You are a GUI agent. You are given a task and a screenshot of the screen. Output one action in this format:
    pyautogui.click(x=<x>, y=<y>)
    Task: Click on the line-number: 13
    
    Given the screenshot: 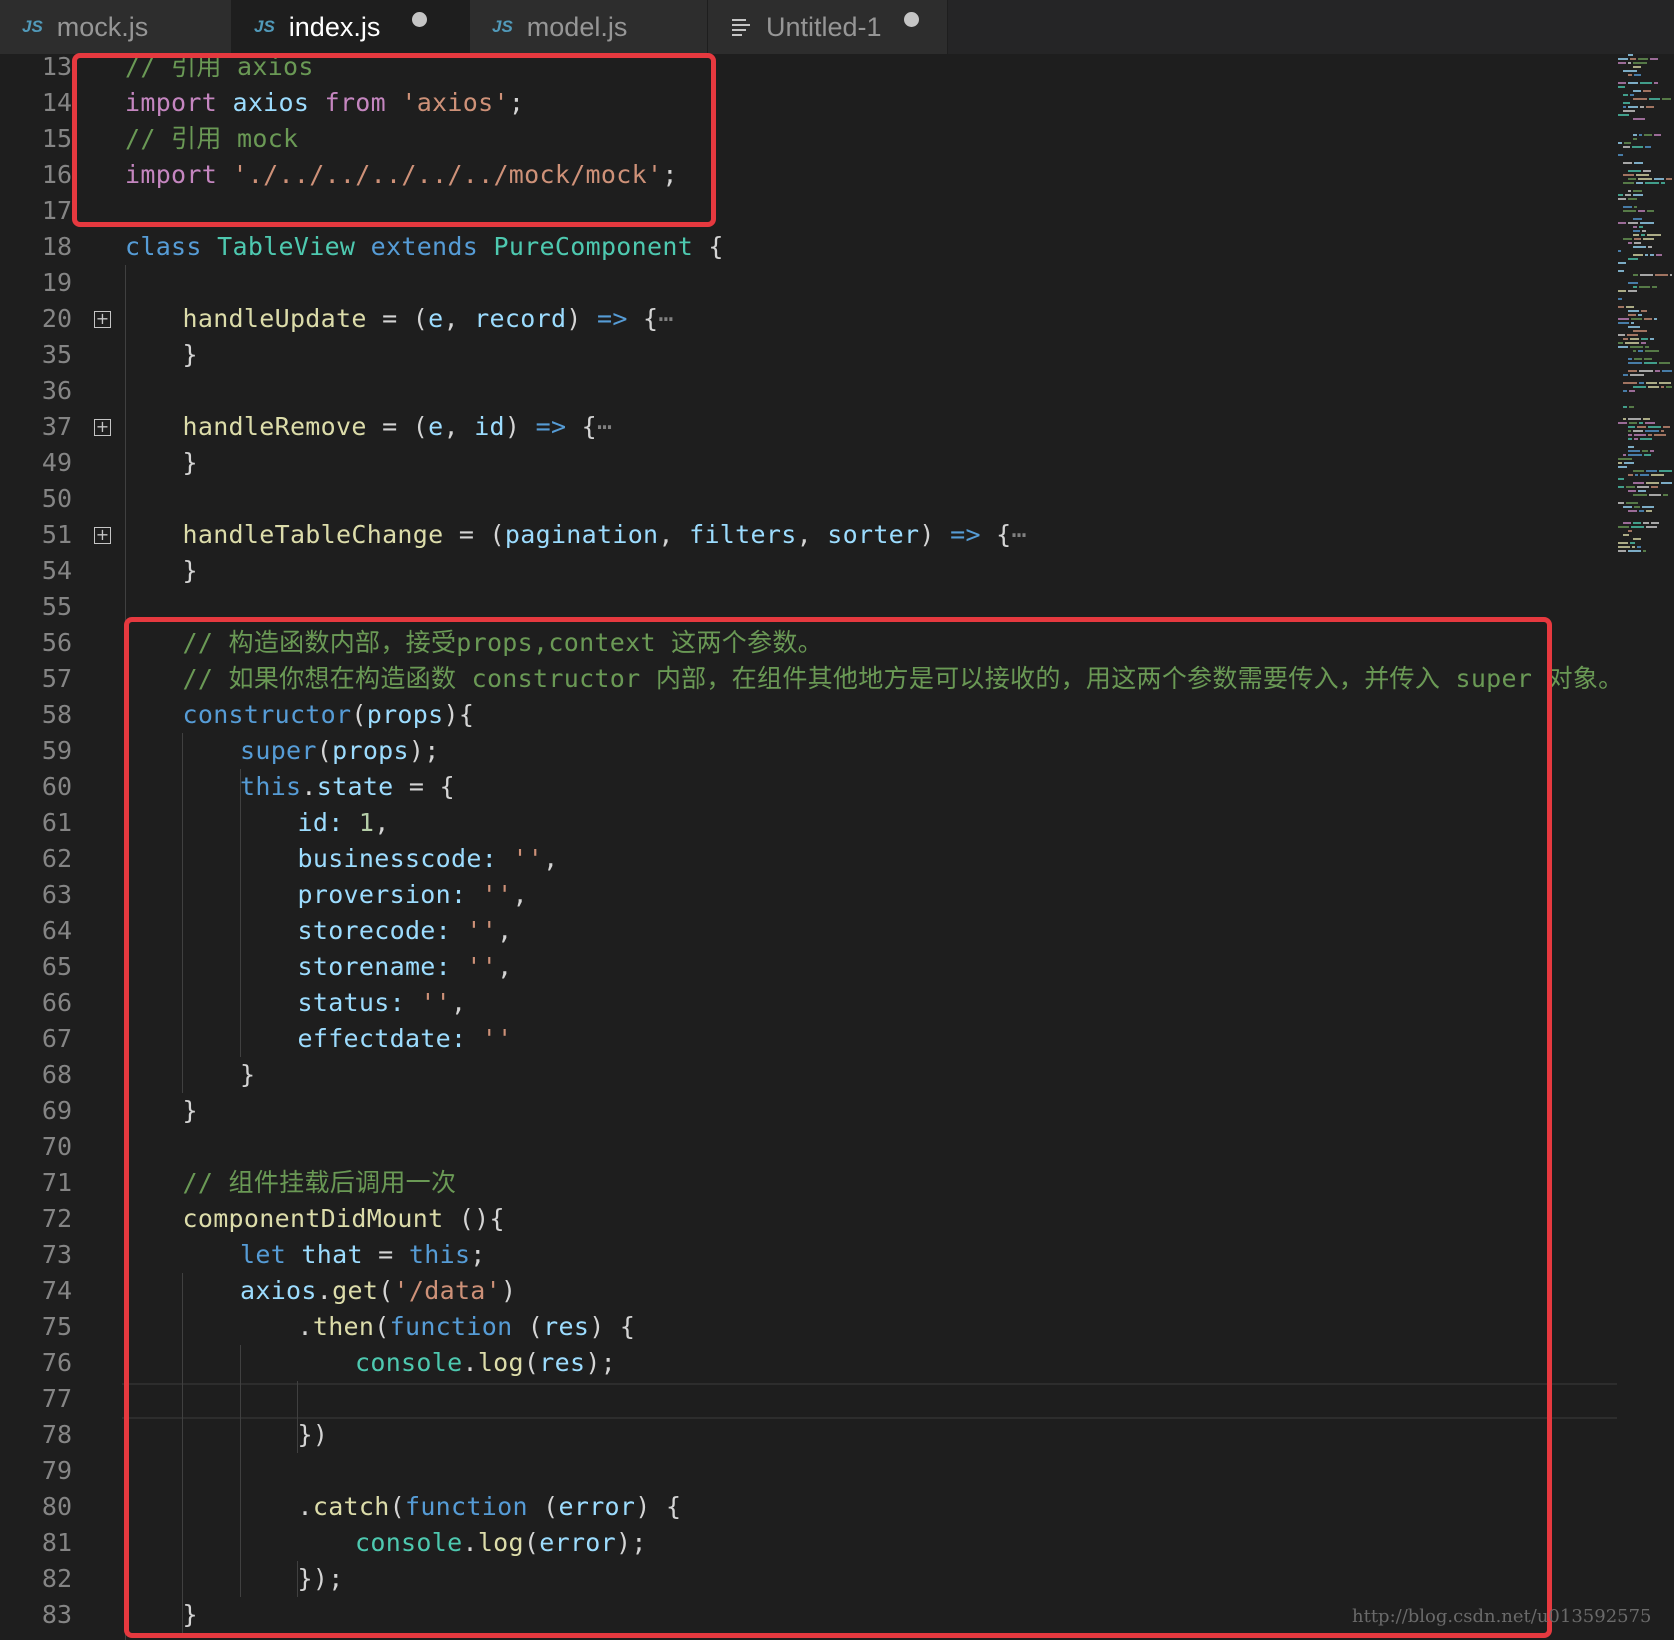 What is the action you would take?
    pyautogui.click(x=56, y=66)
    